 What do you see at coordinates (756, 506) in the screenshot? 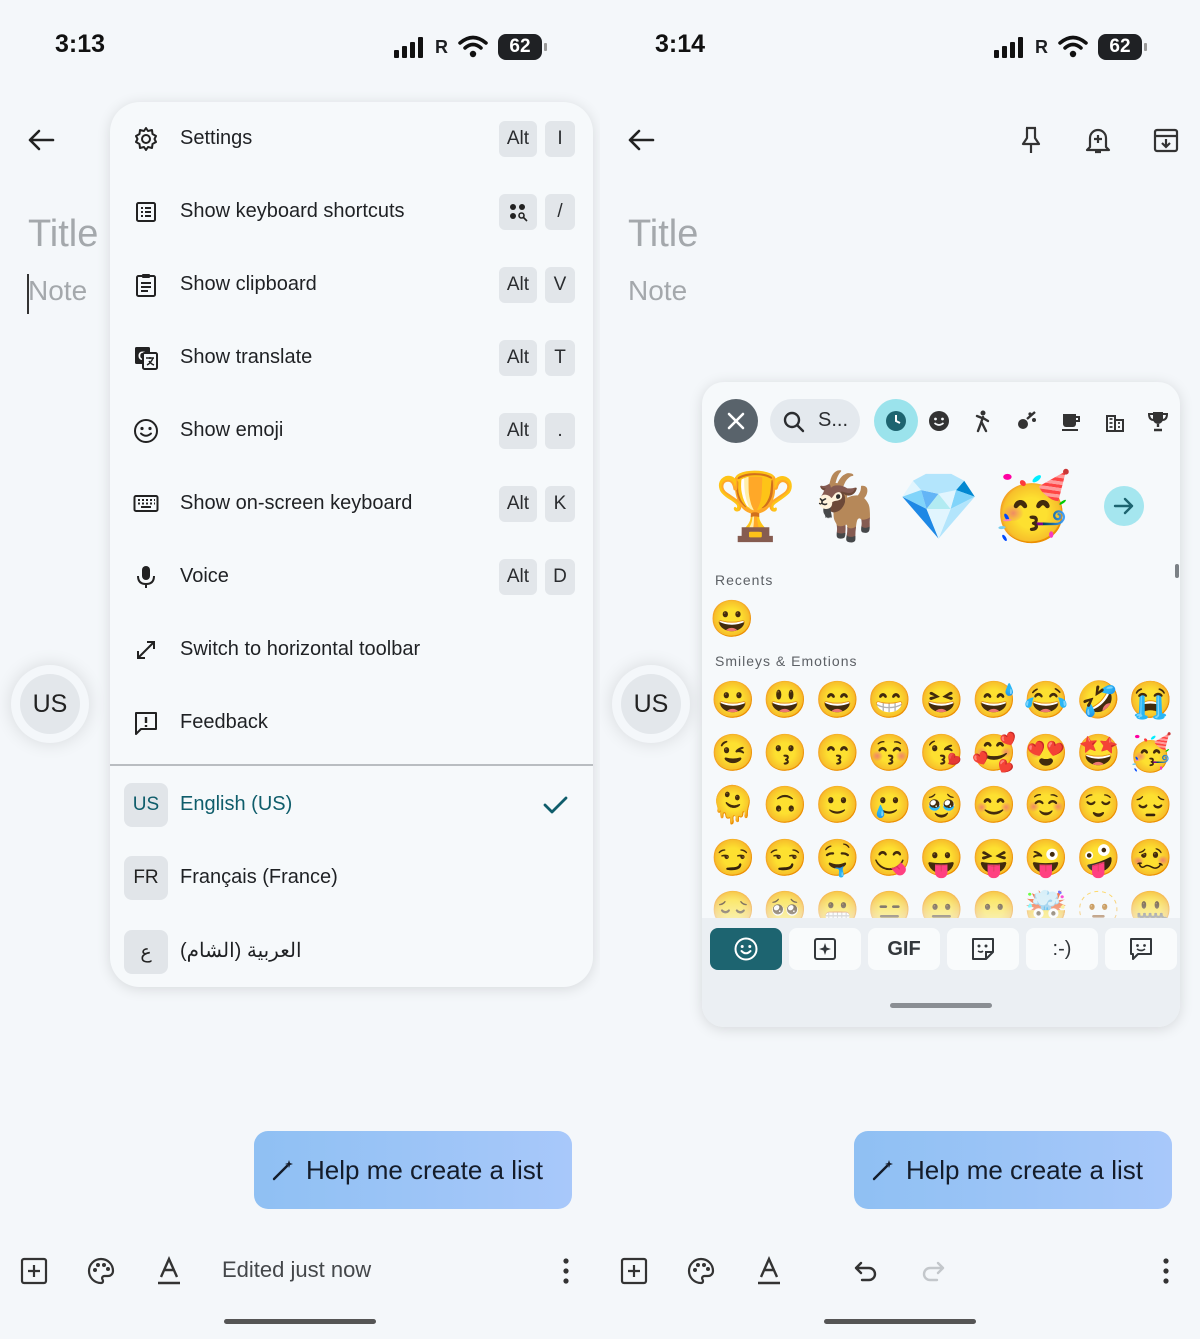
I see `featured-emoji: 🏆` at bounding box center [756, 506].